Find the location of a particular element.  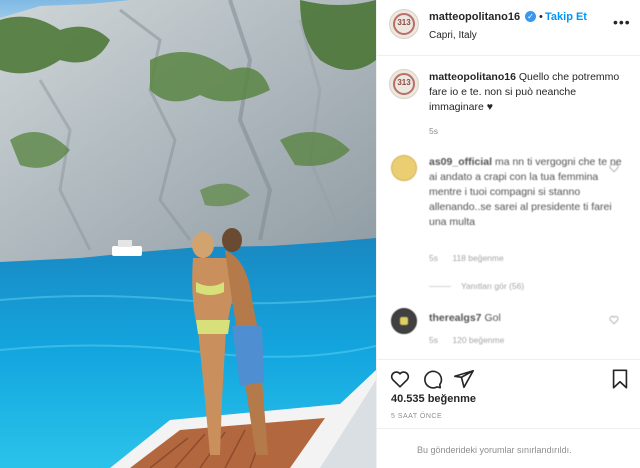

comment-username: as09_official is located at coordinates (460, 162).